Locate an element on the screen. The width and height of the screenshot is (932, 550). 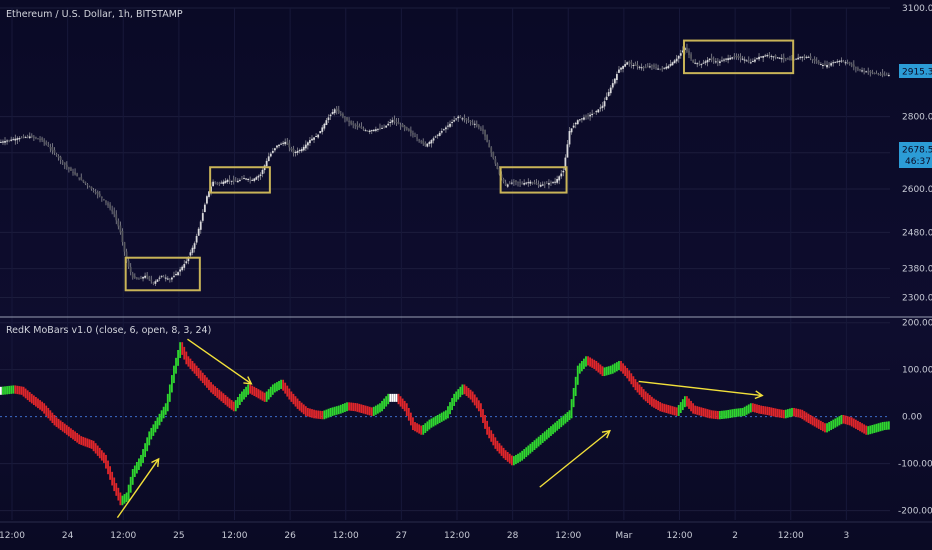
time-tick-label: 12:00 is located at coordinates (680, 536).